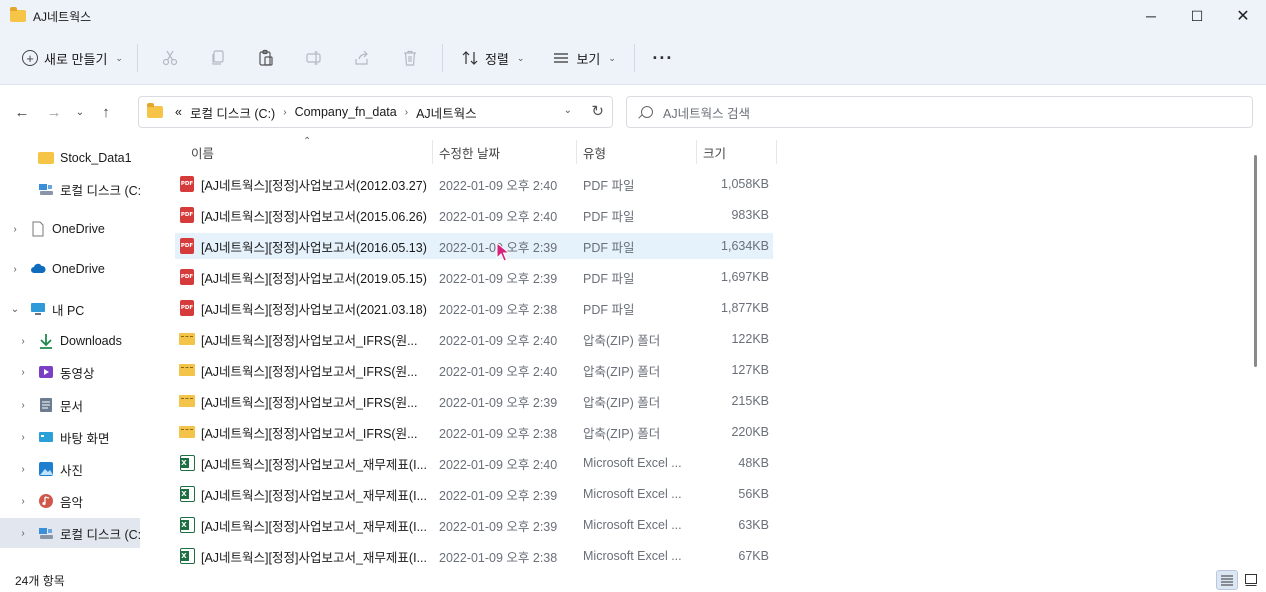 This screenshot has height=592, width=1266. Describe the element at coordinates (38, 269) in the screenshot. I see `cloud-icon` at that location.